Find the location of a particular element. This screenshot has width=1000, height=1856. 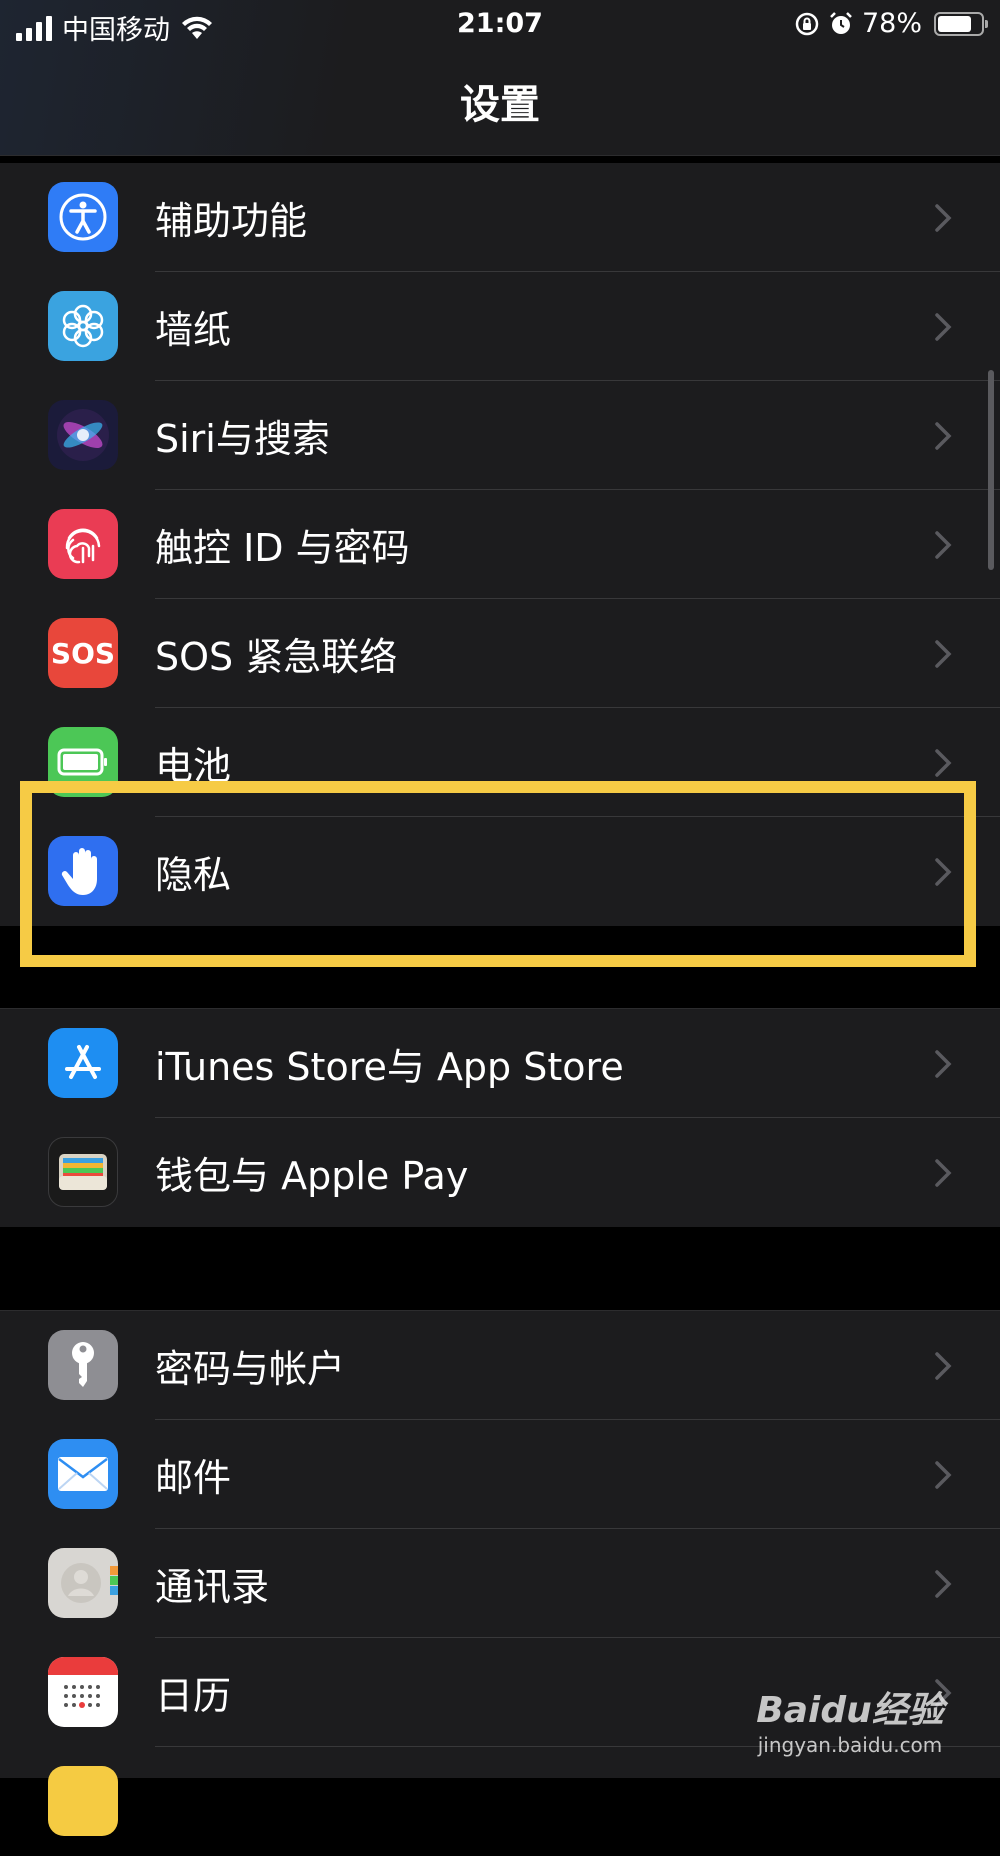

alarm-icon is located at coordinates (841, 22).